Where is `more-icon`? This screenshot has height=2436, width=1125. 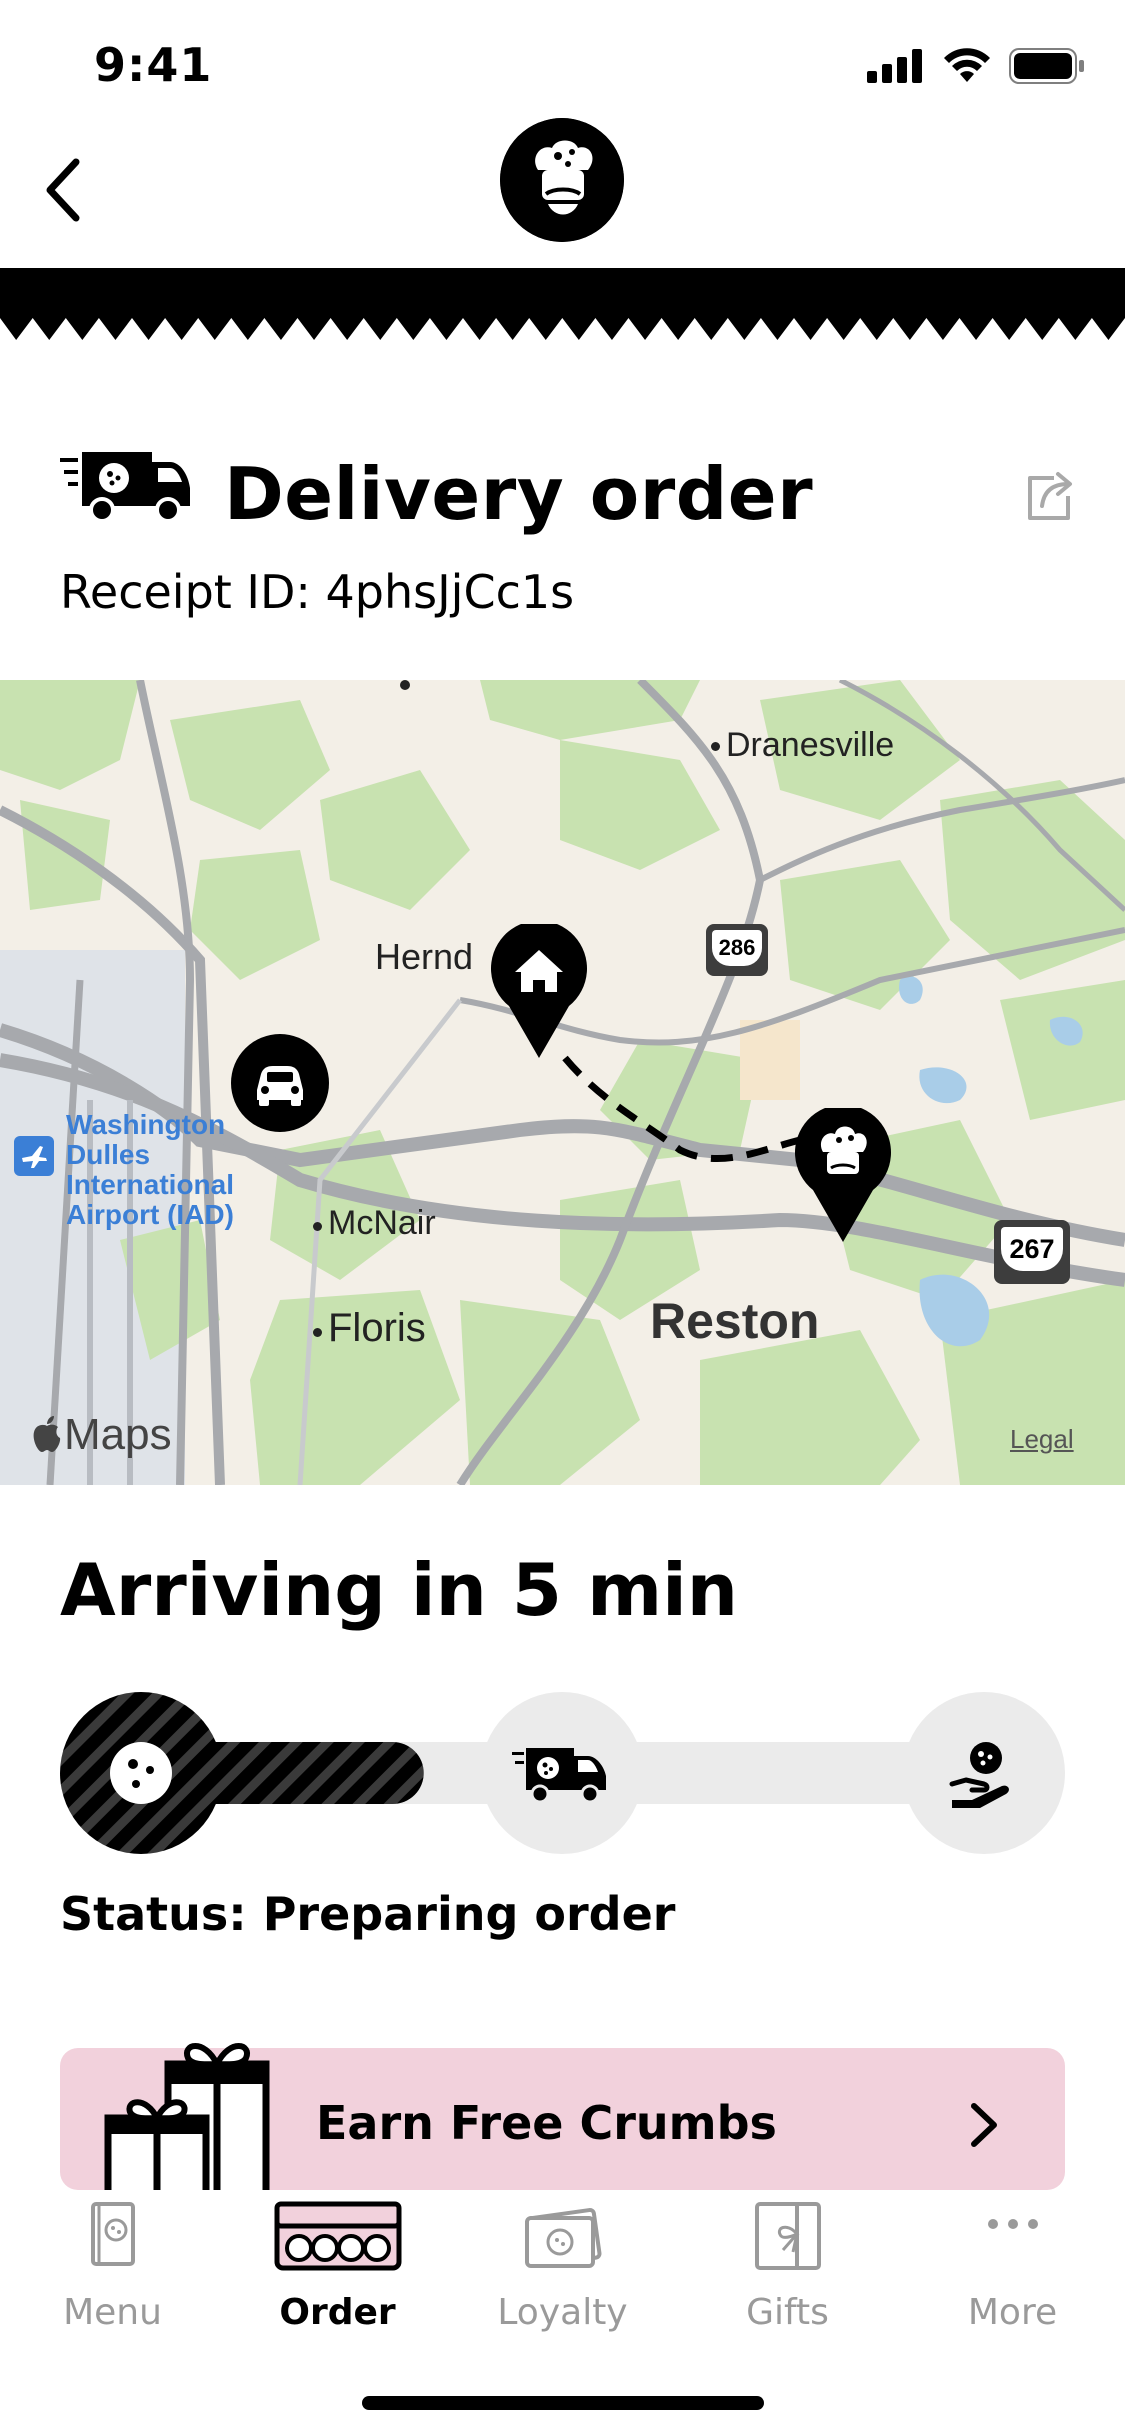 more-icon is located at coordinates (1012, 2224).